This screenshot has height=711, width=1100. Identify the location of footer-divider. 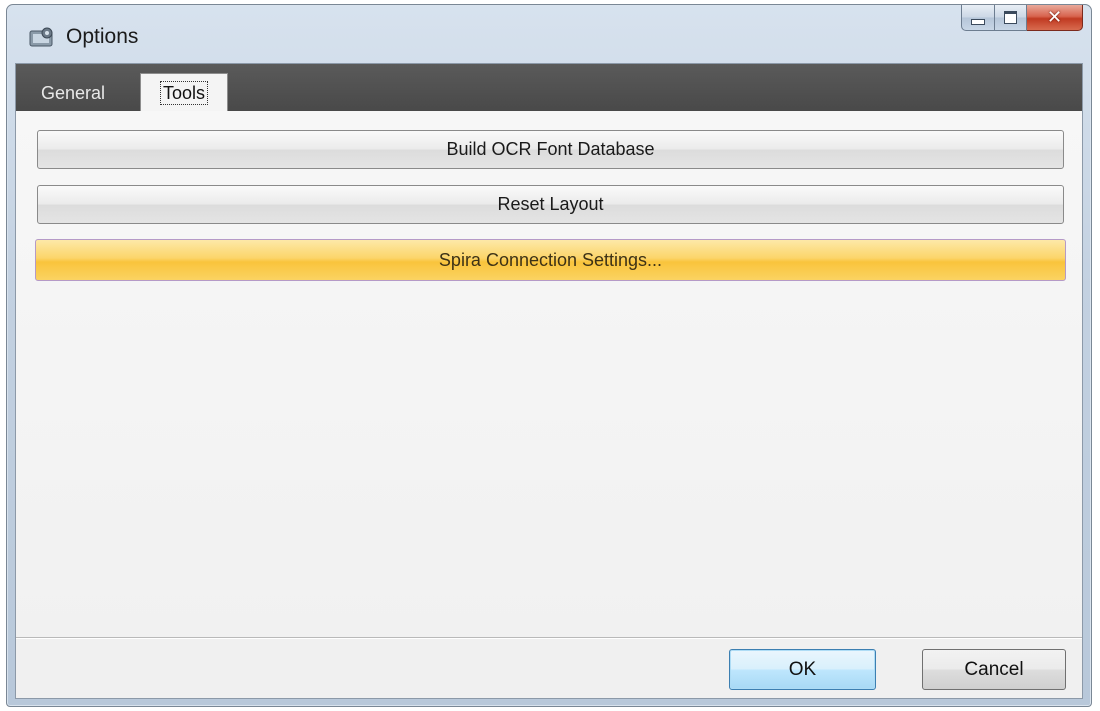
(549, 637).